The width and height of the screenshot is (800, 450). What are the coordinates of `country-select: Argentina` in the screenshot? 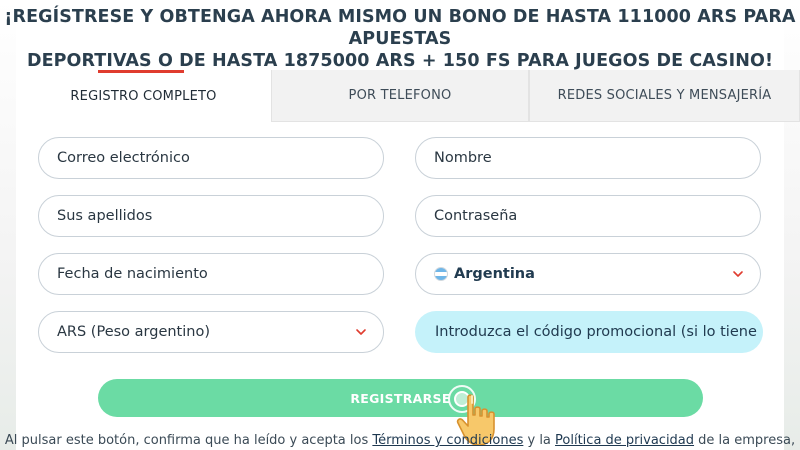 It's located at (588, 274).